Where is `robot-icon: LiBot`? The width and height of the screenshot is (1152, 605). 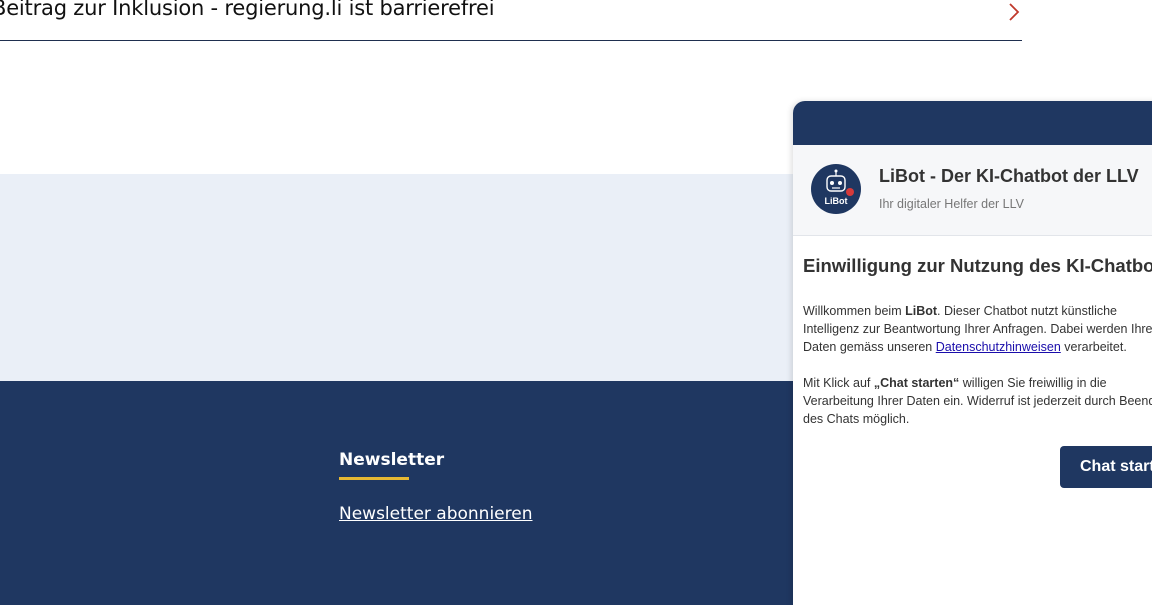 robot-icon: LiBot is located at coordinates (836, 189).